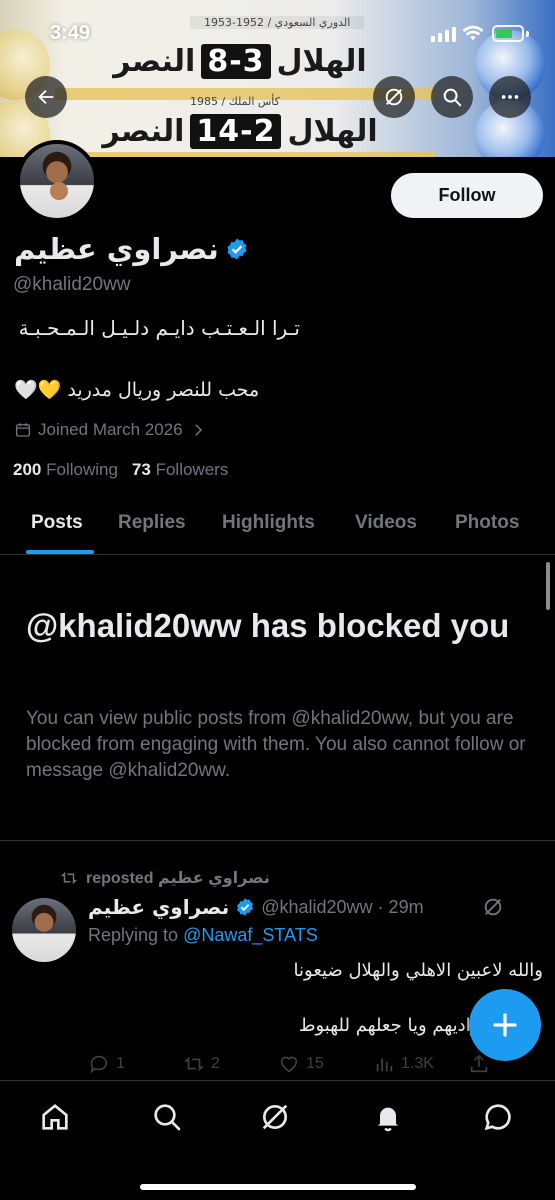 The width and height of the screenshot is (555, 1200). What do you see at coordinates (278, 1187) in the screenshot?
I see `home-indicator` at bounding box center [278, 1187].